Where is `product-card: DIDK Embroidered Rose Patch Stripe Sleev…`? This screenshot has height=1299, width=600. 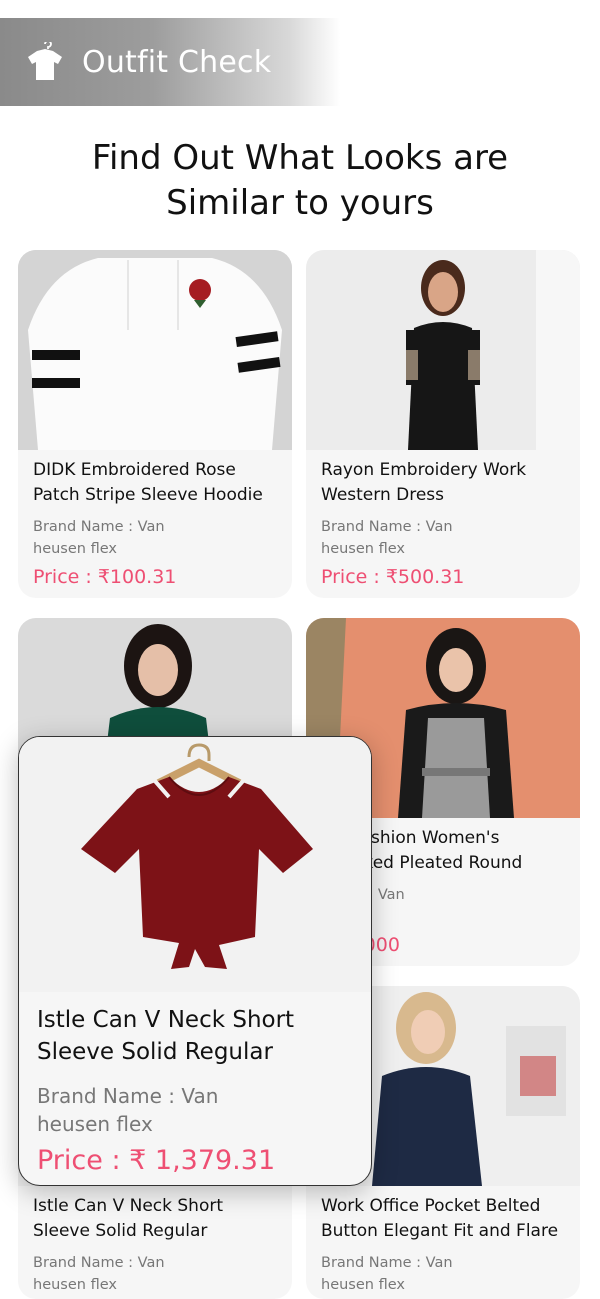 product-card: DIDK Embroidered Rose Patch Stripe Sleev… is located at coordinates (155, 424).